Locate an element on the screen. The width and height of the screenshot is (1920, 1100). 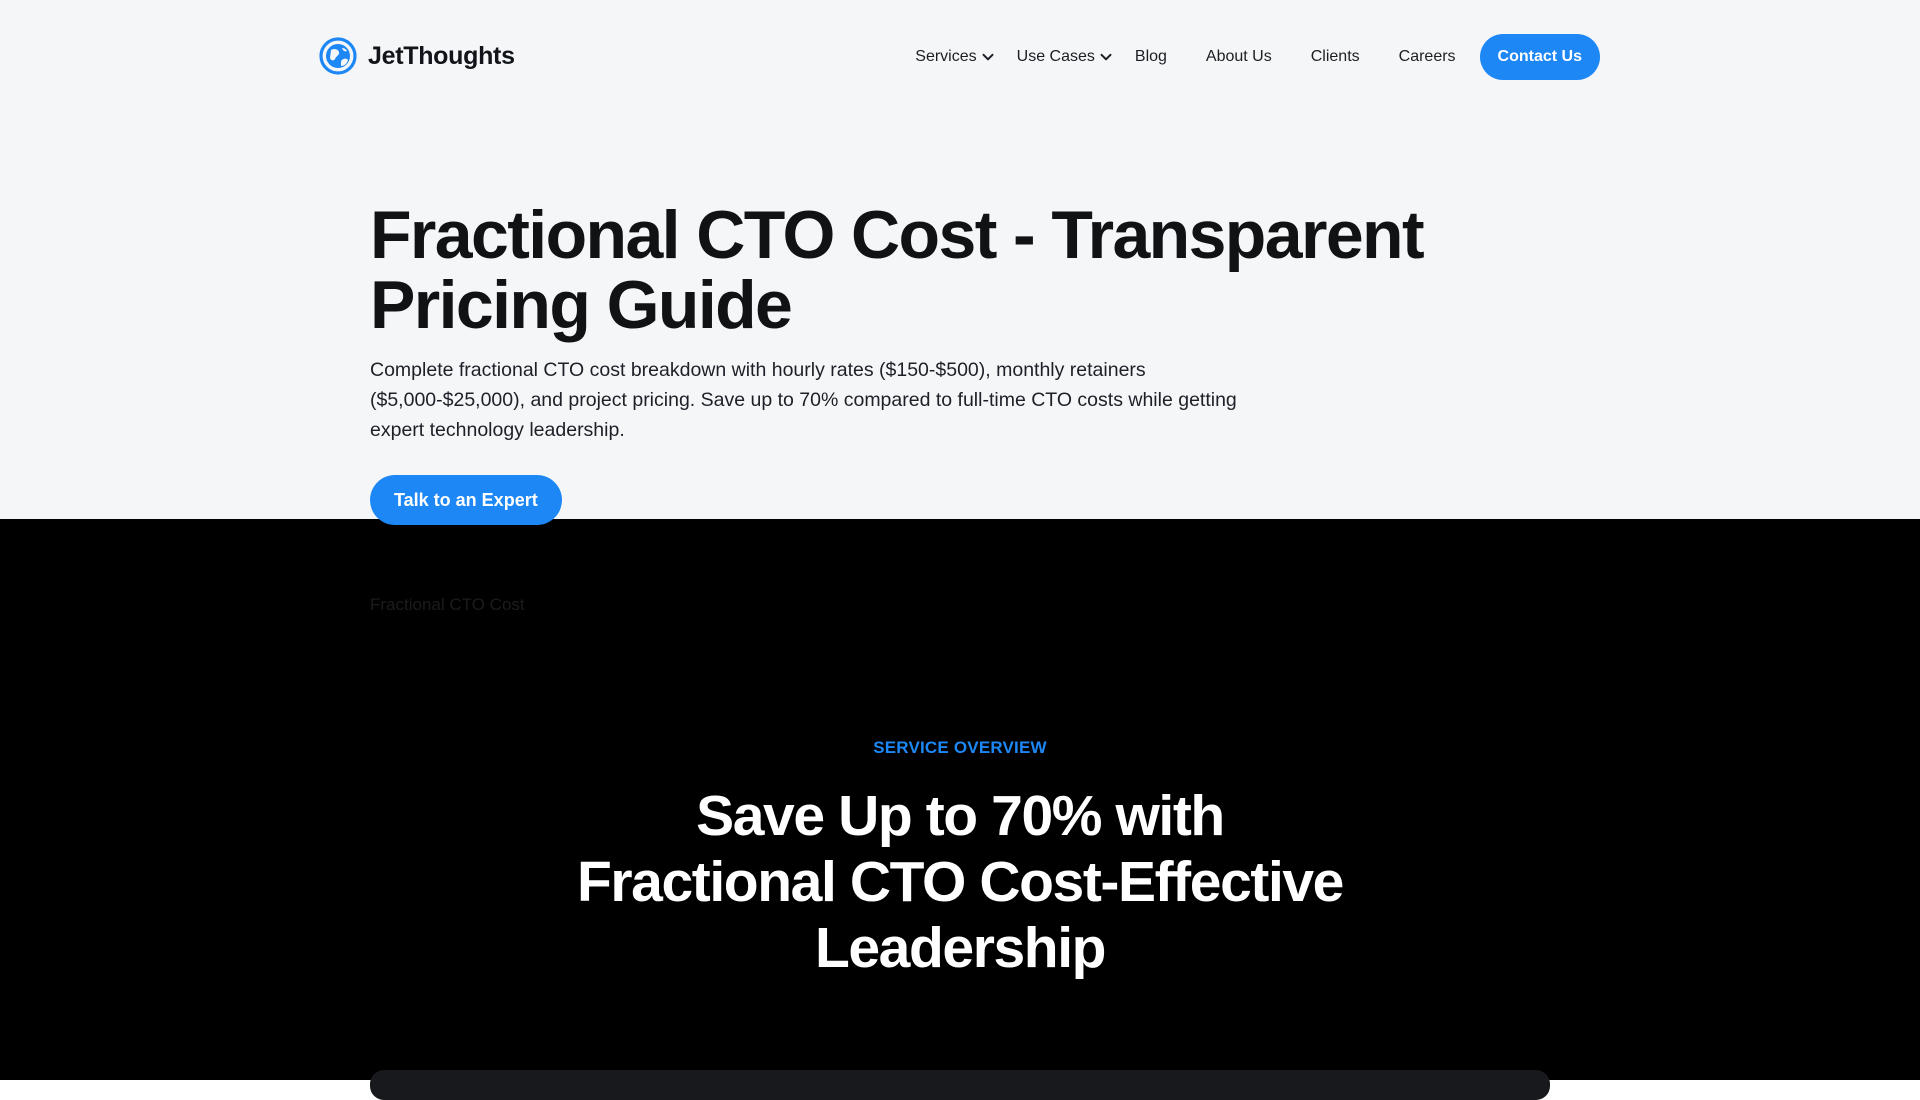
logo-link: JetThoughts is located at coordinates (417, 56).